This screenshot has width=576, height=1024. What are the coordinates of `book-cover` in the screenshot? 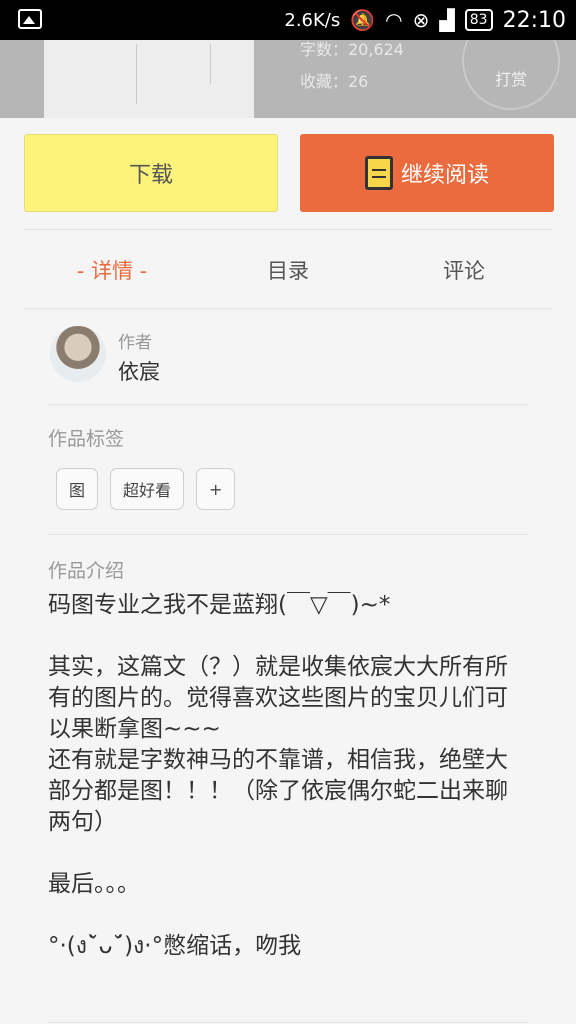 It's located at (149, 79).